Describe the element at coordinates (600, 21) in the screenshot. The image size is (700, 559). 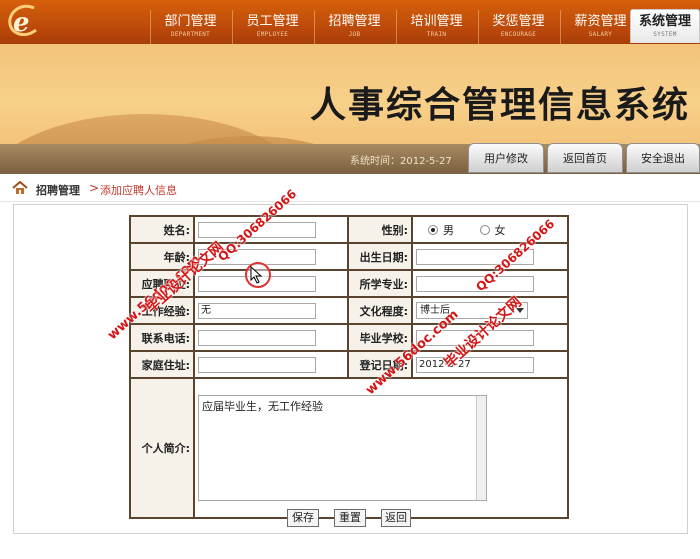
I see `nav-tab-label: 薪资管理` at that location.